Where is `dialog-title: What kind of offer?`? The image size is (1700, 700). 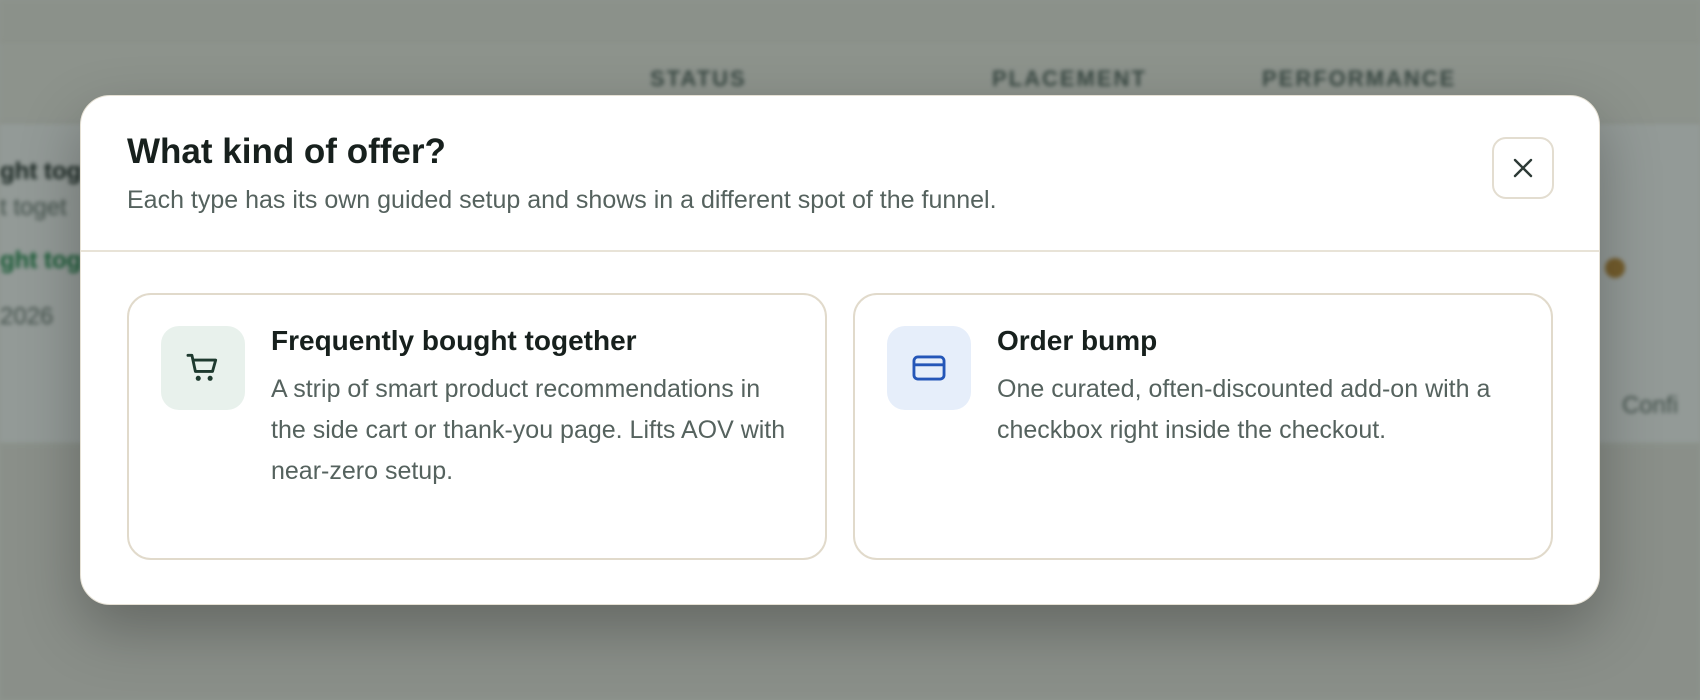
dialog-title: What kind of offer? is located at coordinates (286, 151).